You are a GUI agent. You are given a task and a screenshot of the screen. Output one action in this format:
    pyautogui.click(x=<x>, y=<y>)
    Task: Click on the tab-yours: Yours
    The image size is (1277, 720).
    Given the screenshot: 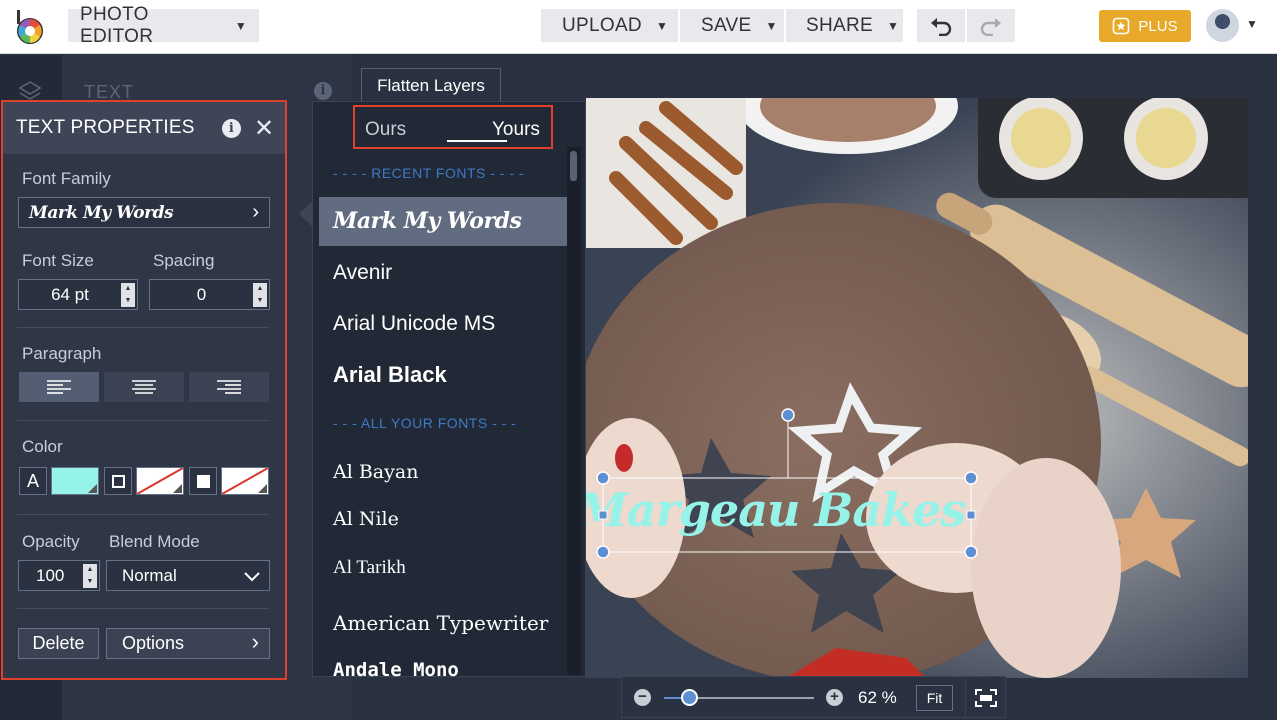 What is the action you would take?
    pyautogui.click(x=516, y=130)
    